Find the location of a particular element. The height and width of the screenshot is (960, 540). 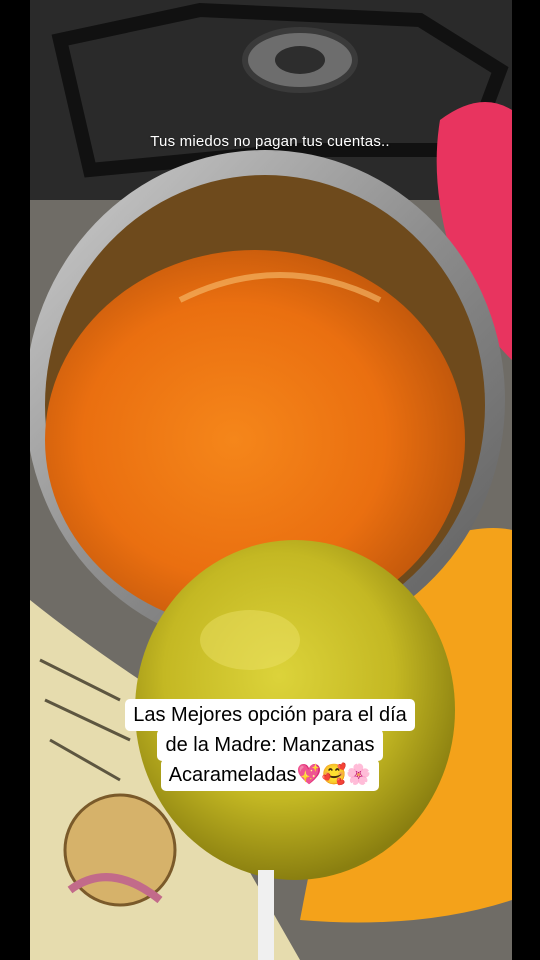

apple-stick is located at coordinates (266, 915).